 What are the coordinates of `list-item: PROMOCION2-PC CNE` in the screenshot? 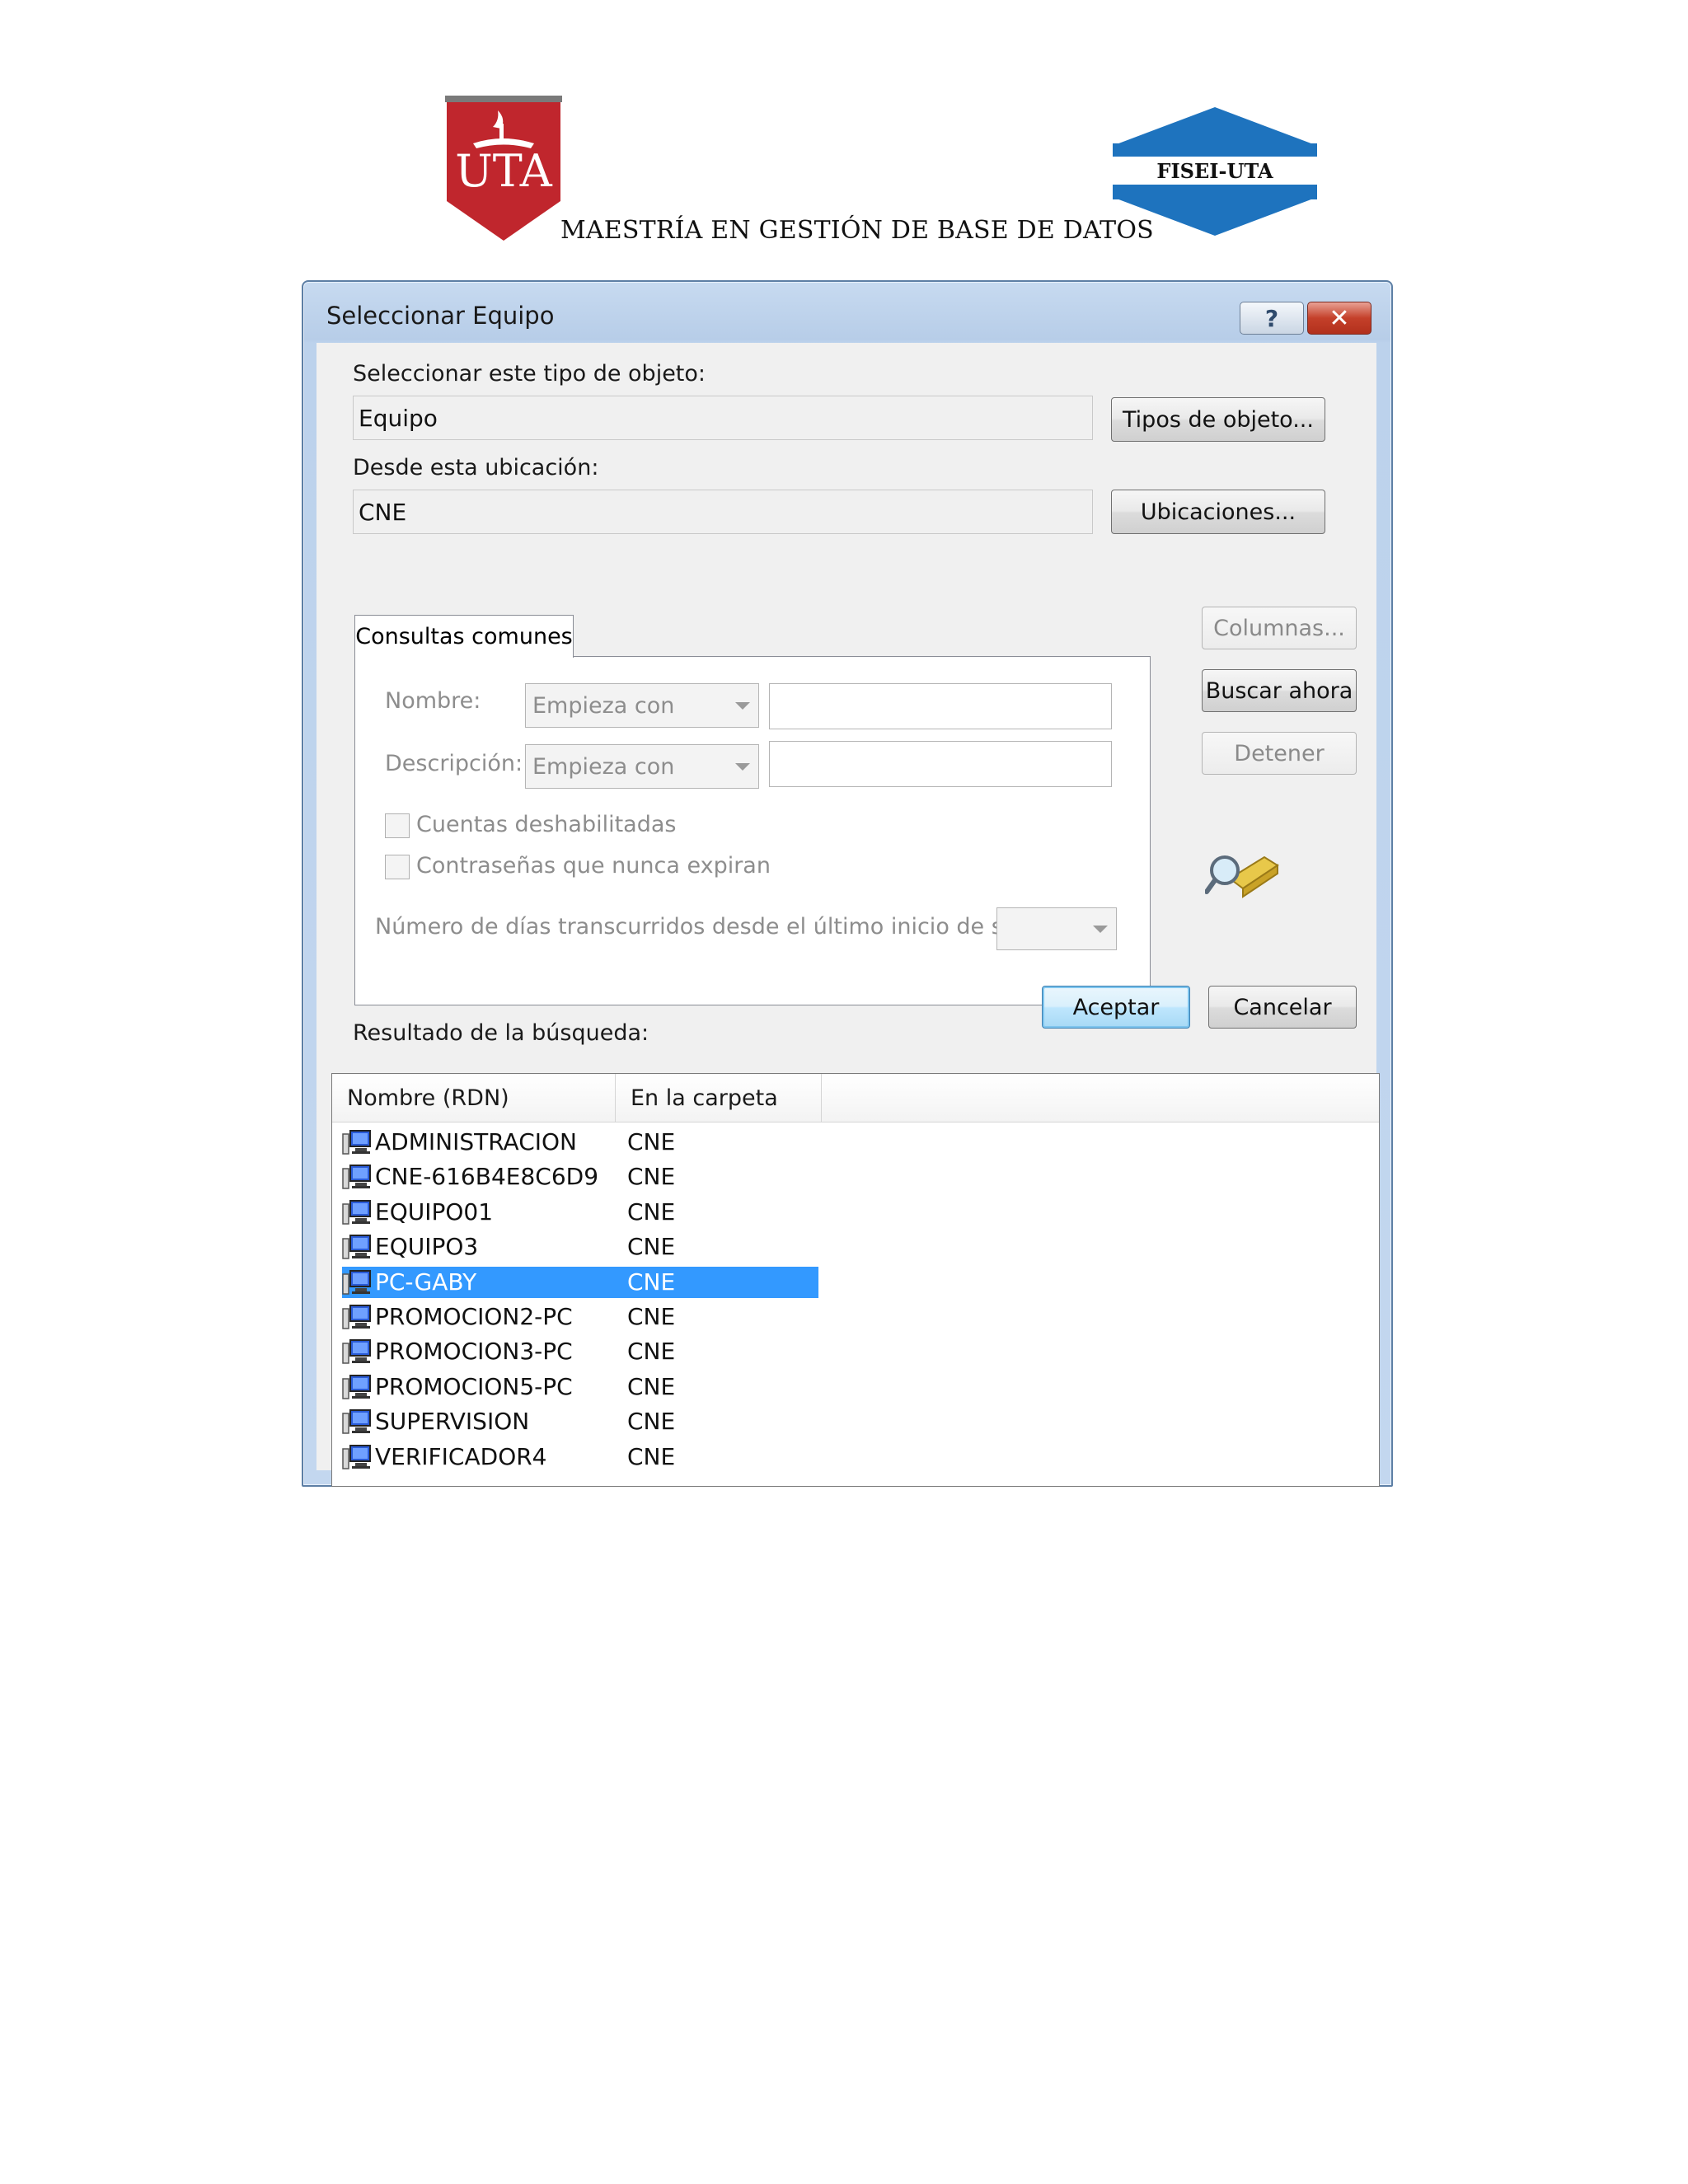 It's located at (580, 1317).